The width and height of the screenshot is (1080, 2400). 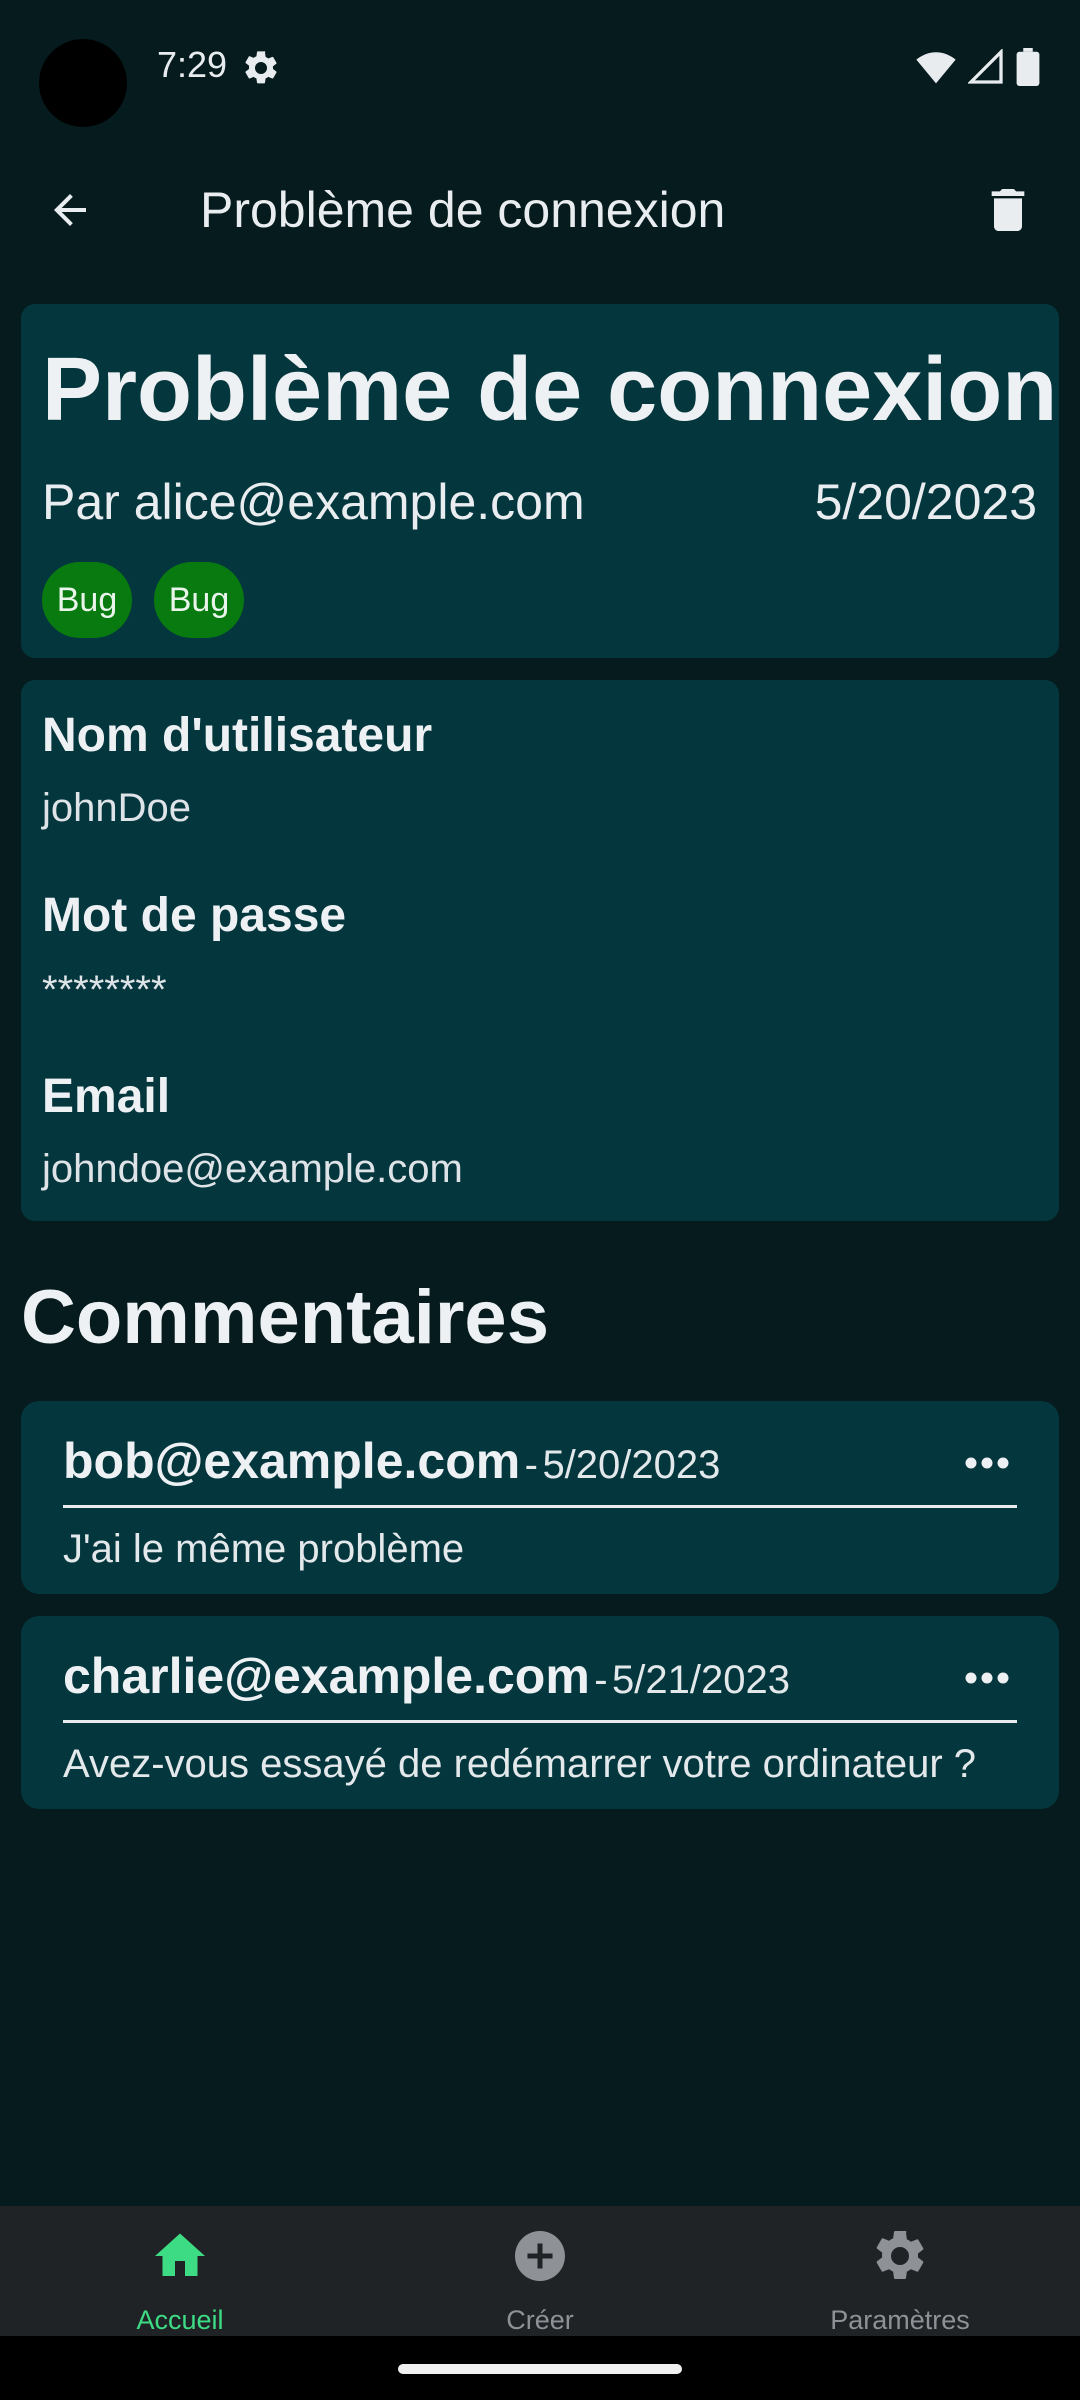 I want to click on comment-text: J'ai le même problème, so click(x=264, y=1549).